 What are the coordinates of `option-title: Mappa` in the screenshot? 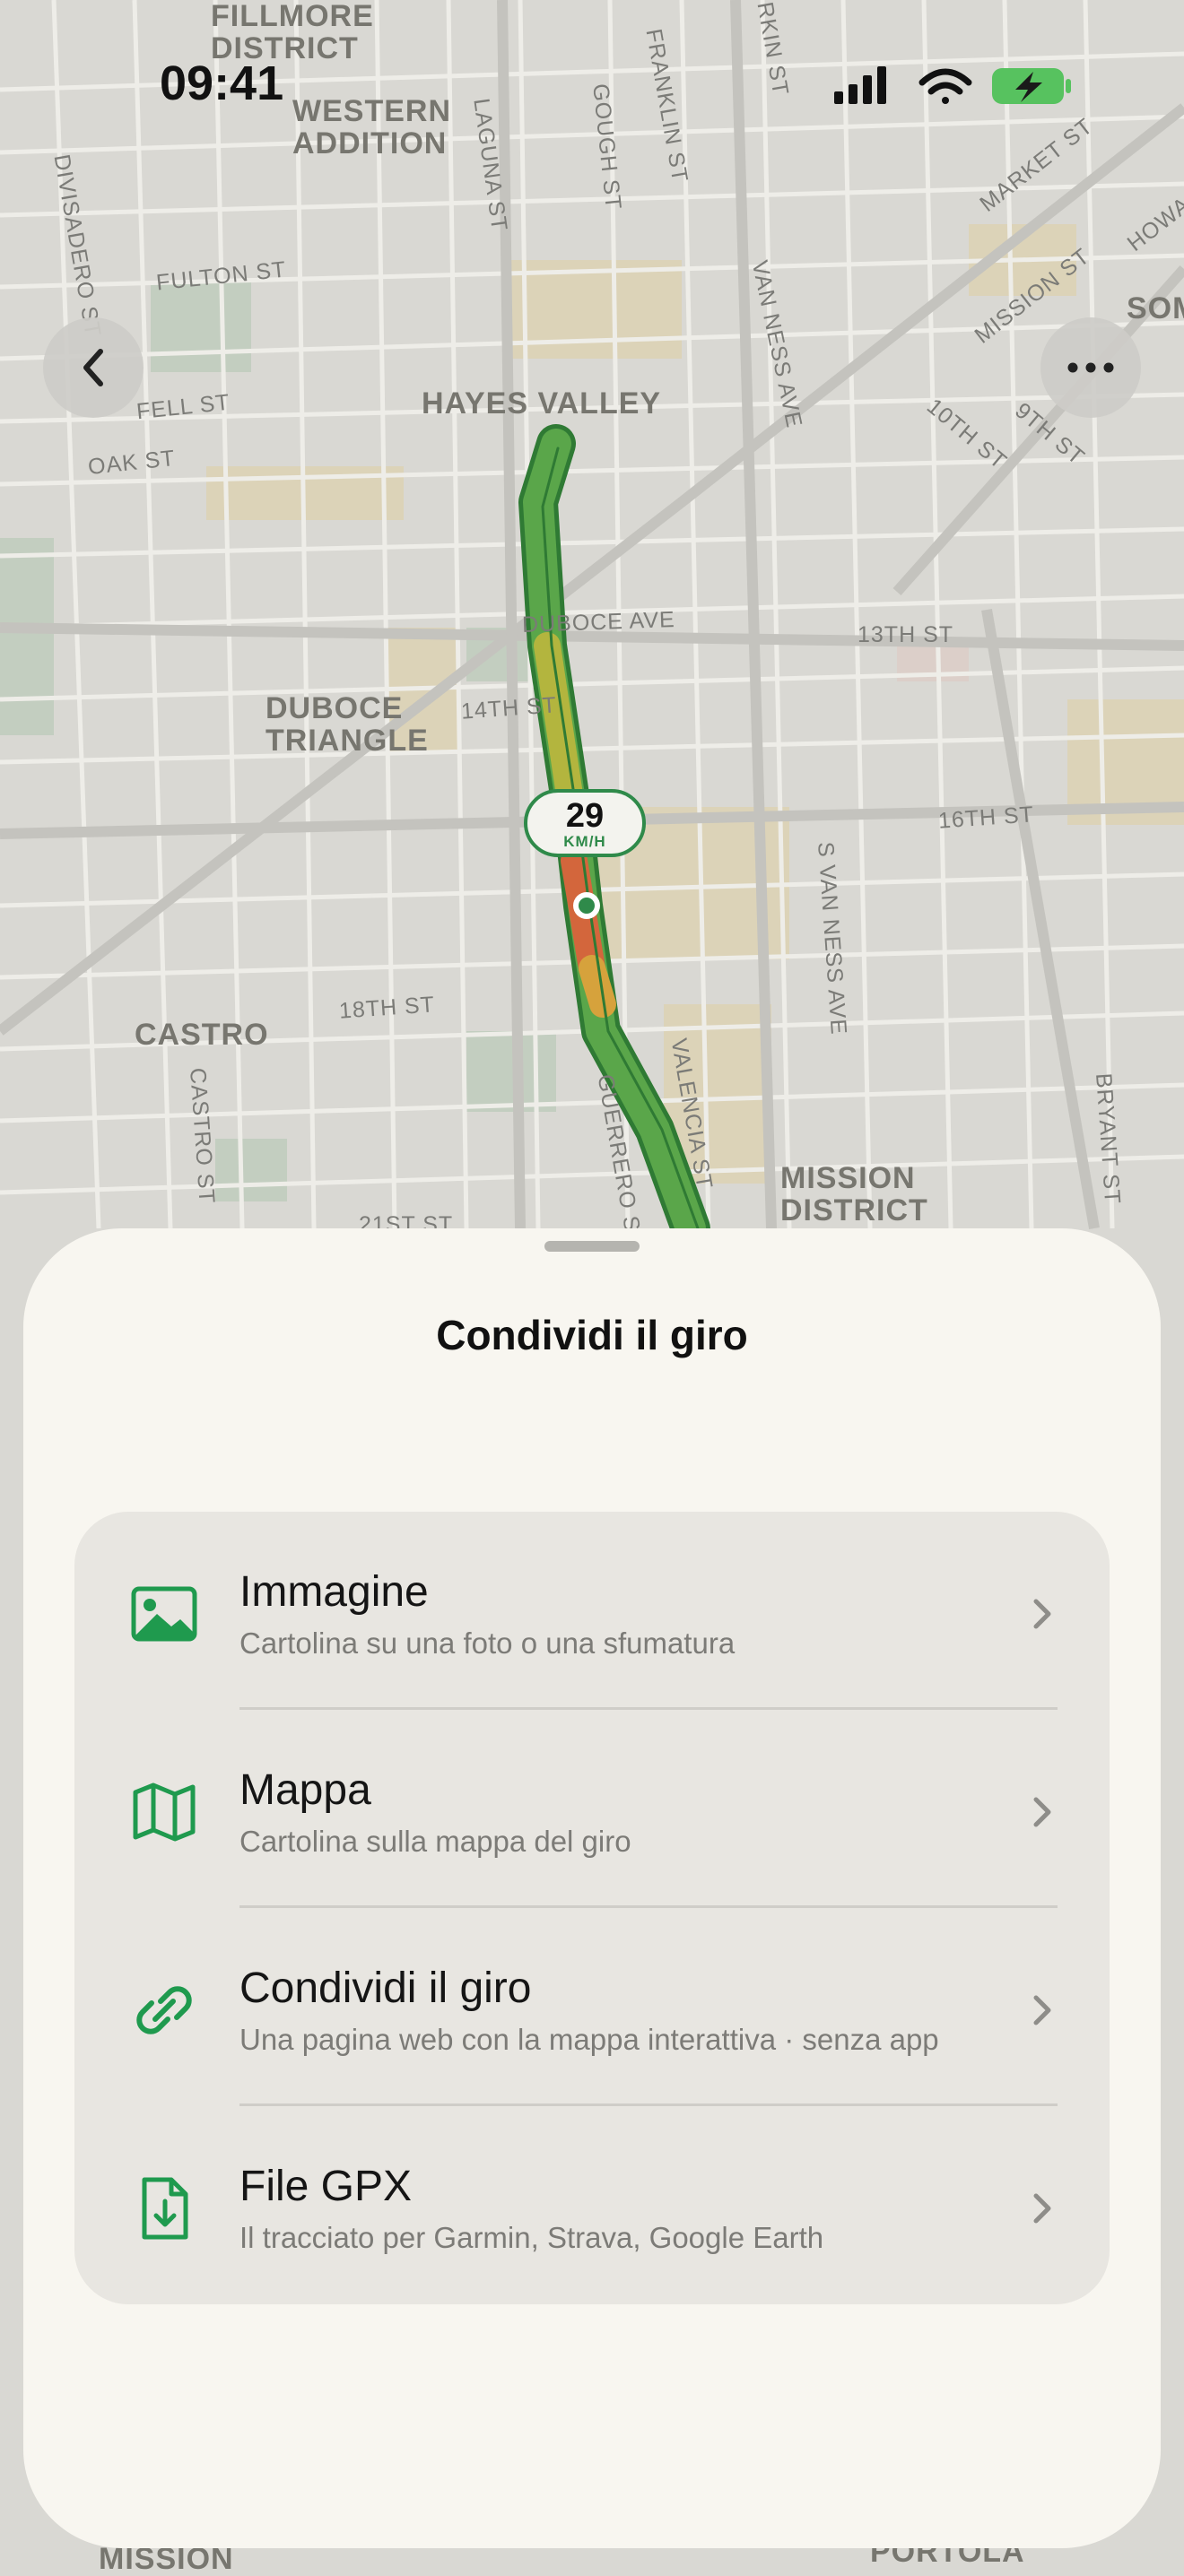 It's located at (305, 1790).